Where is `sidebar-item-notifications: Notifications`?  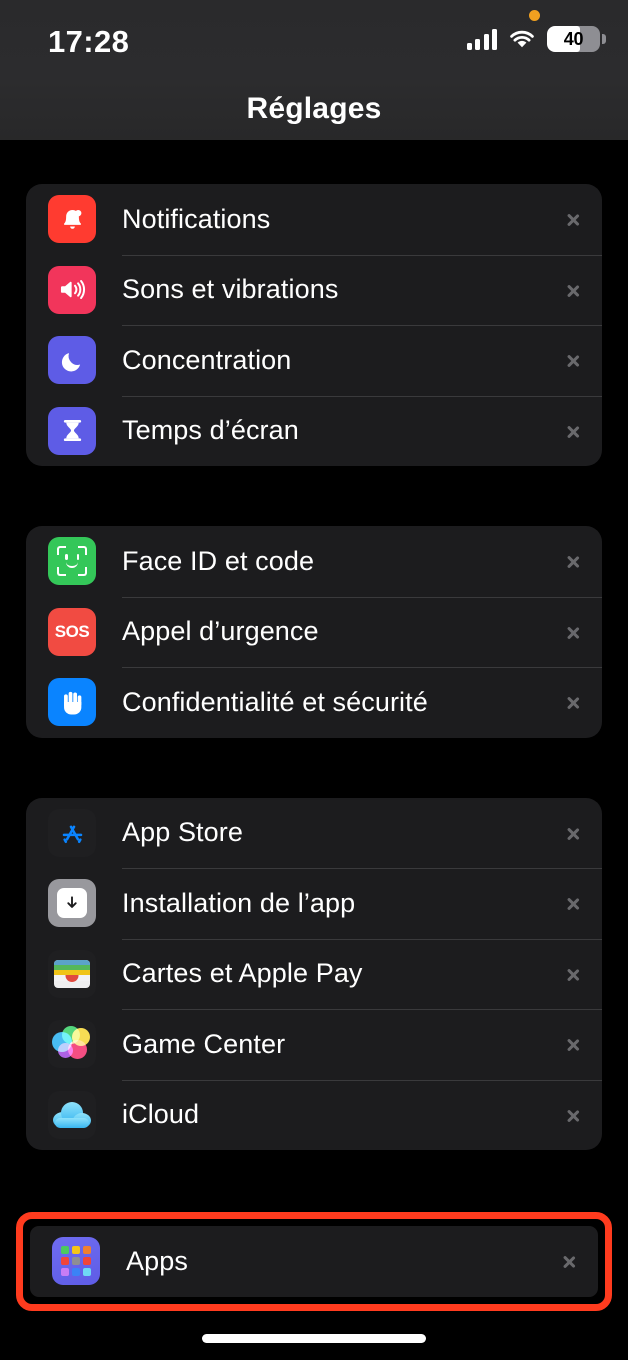 sidebar-item-notifications: Notifications is located at coordinates (314, 219).